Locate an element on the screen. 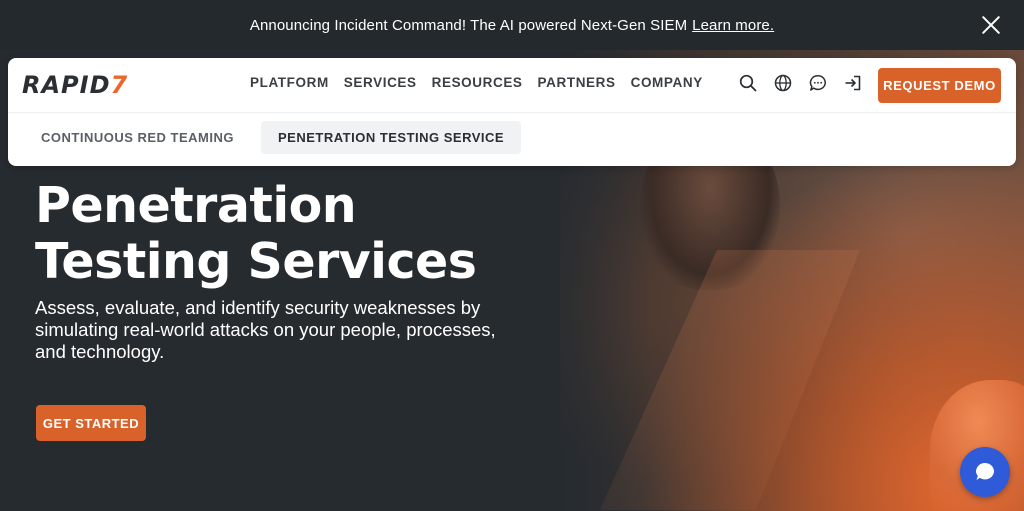 This screenshot has height=511, width=1024. chat-bubble-icon is located at coordinates (985, 471).